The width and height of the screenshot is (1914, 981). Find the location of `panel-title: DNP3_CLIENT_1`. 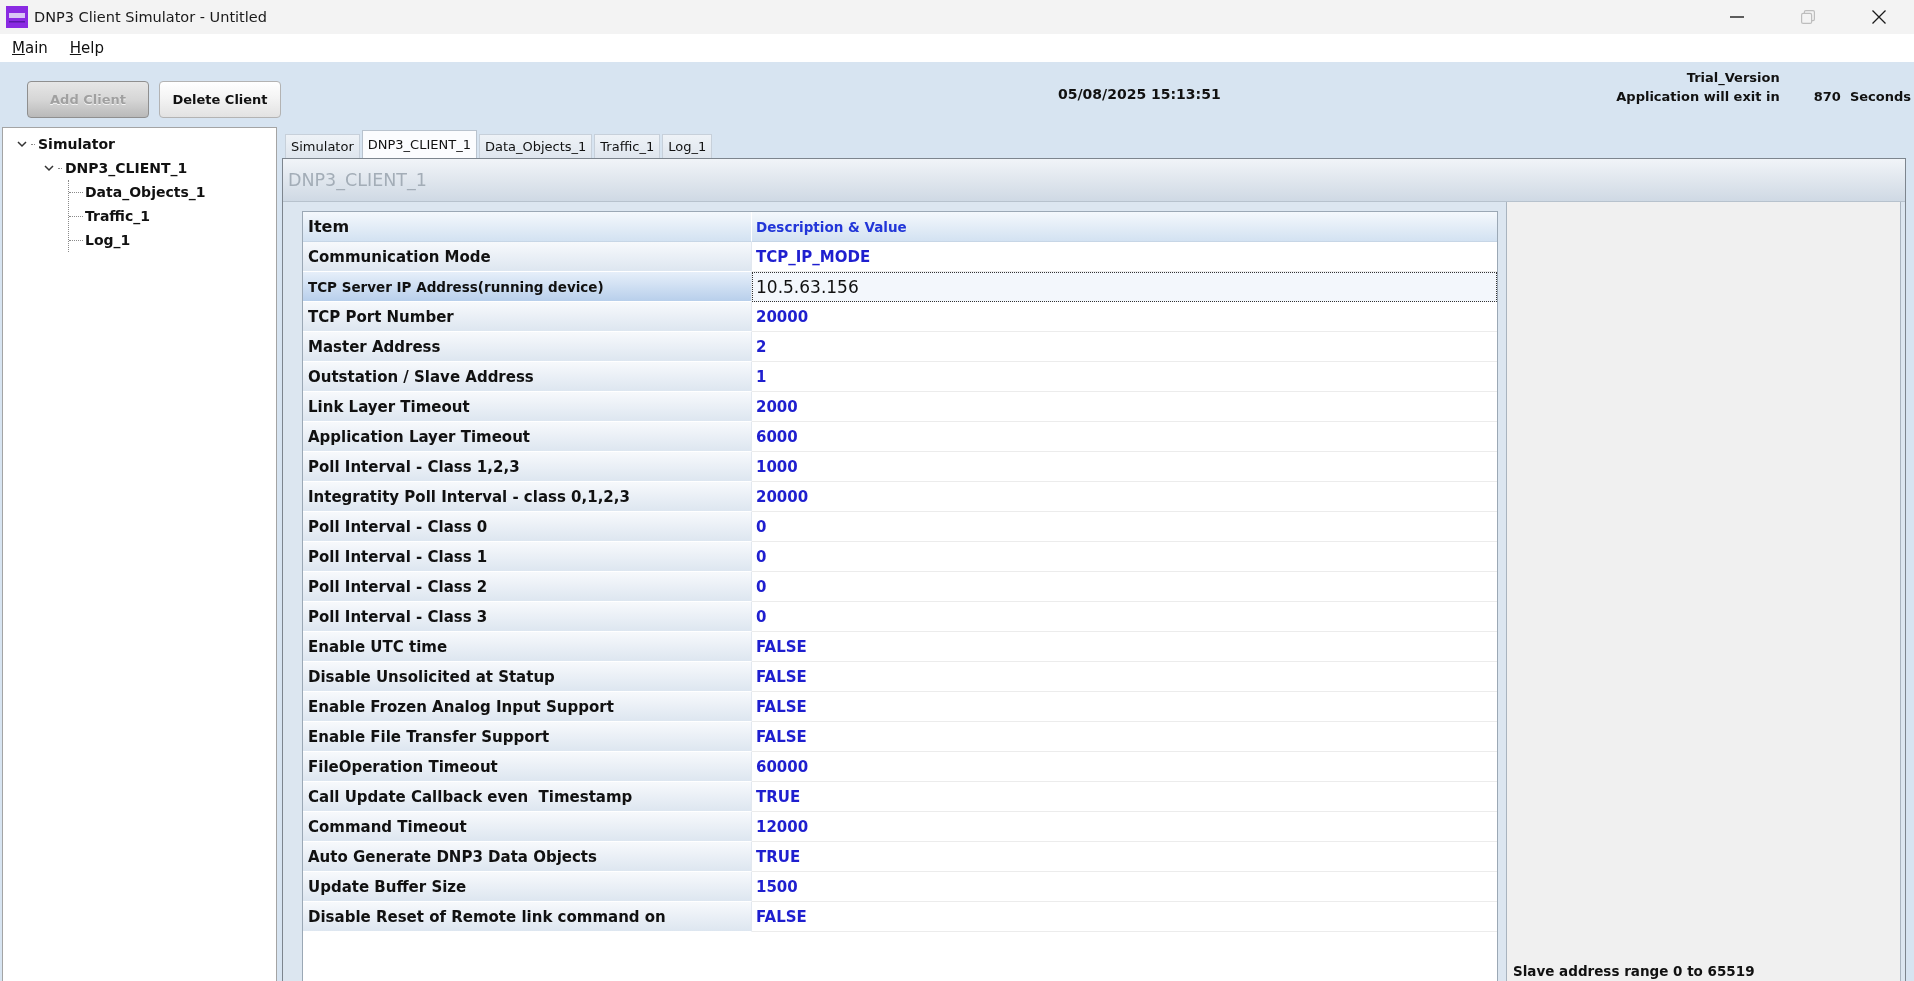

panel-title: DNP3_CLIENT_1 is located at coordinates (357, 180).